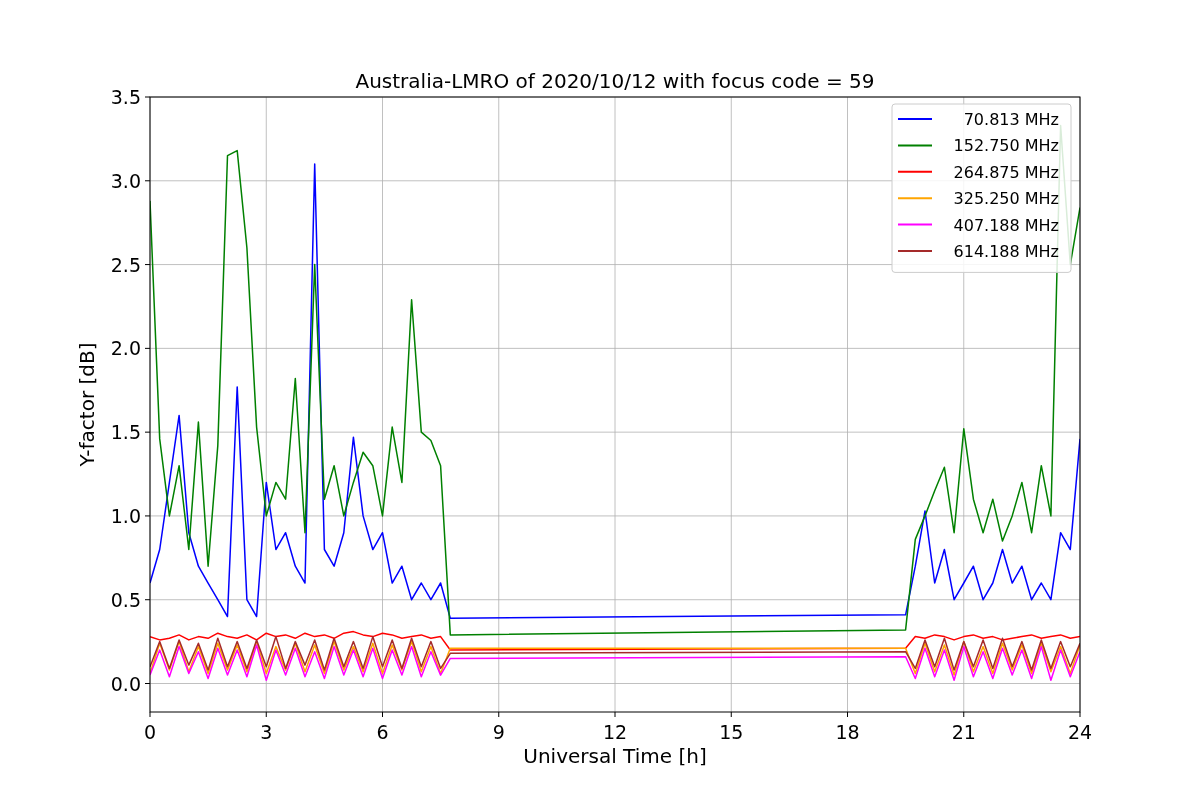  What do you see at coordinates (1006, 225) in the screenshot?
I see `legend-label: 407.188 MHz` at bounding box center [1006, 225].